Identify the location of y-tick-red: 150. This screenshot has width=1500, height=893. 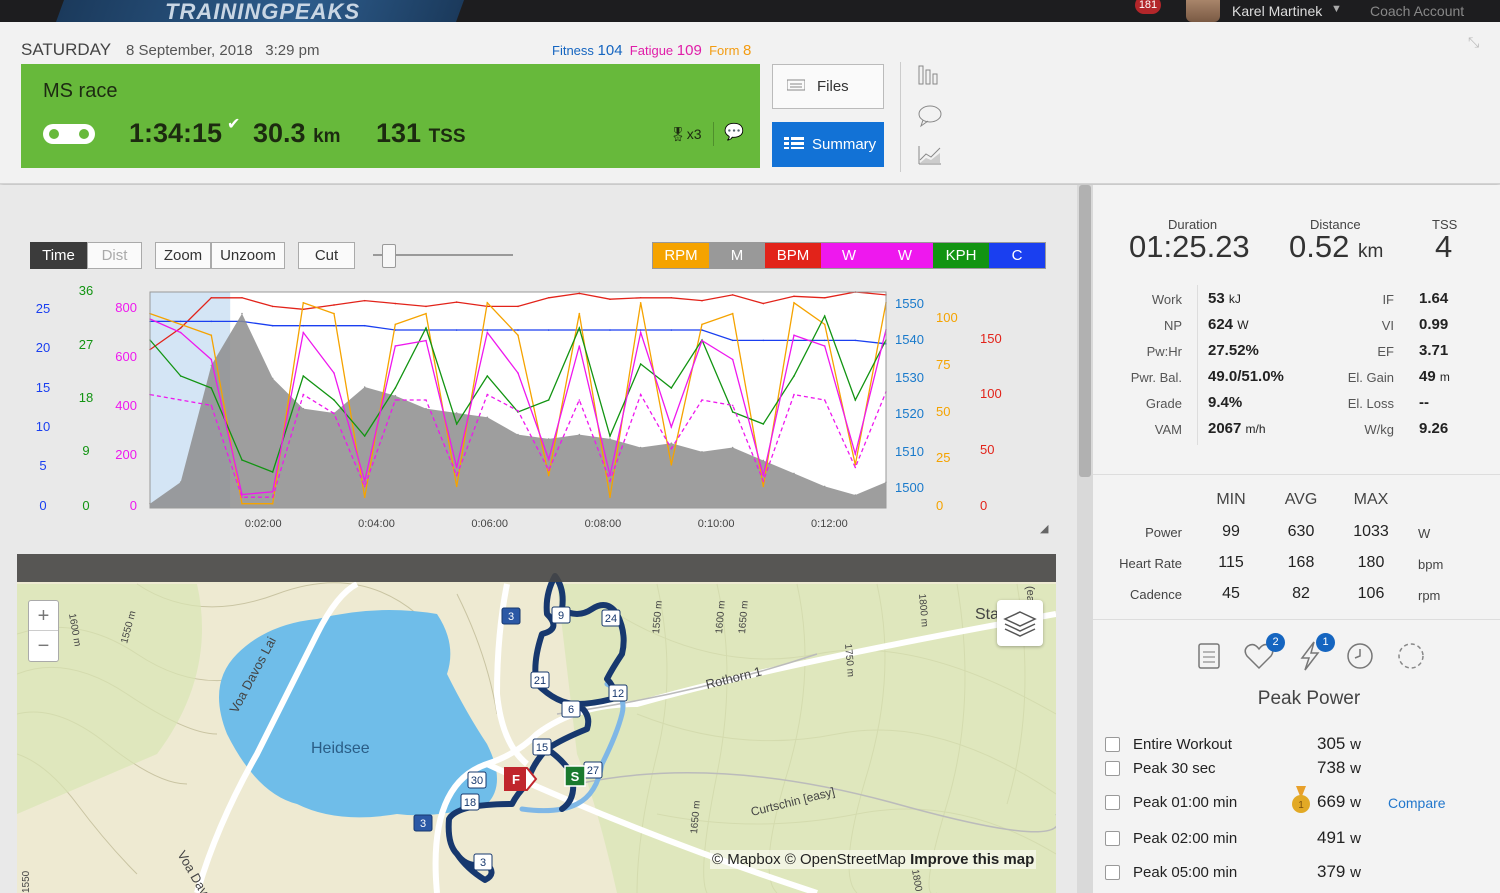
(991, 338).